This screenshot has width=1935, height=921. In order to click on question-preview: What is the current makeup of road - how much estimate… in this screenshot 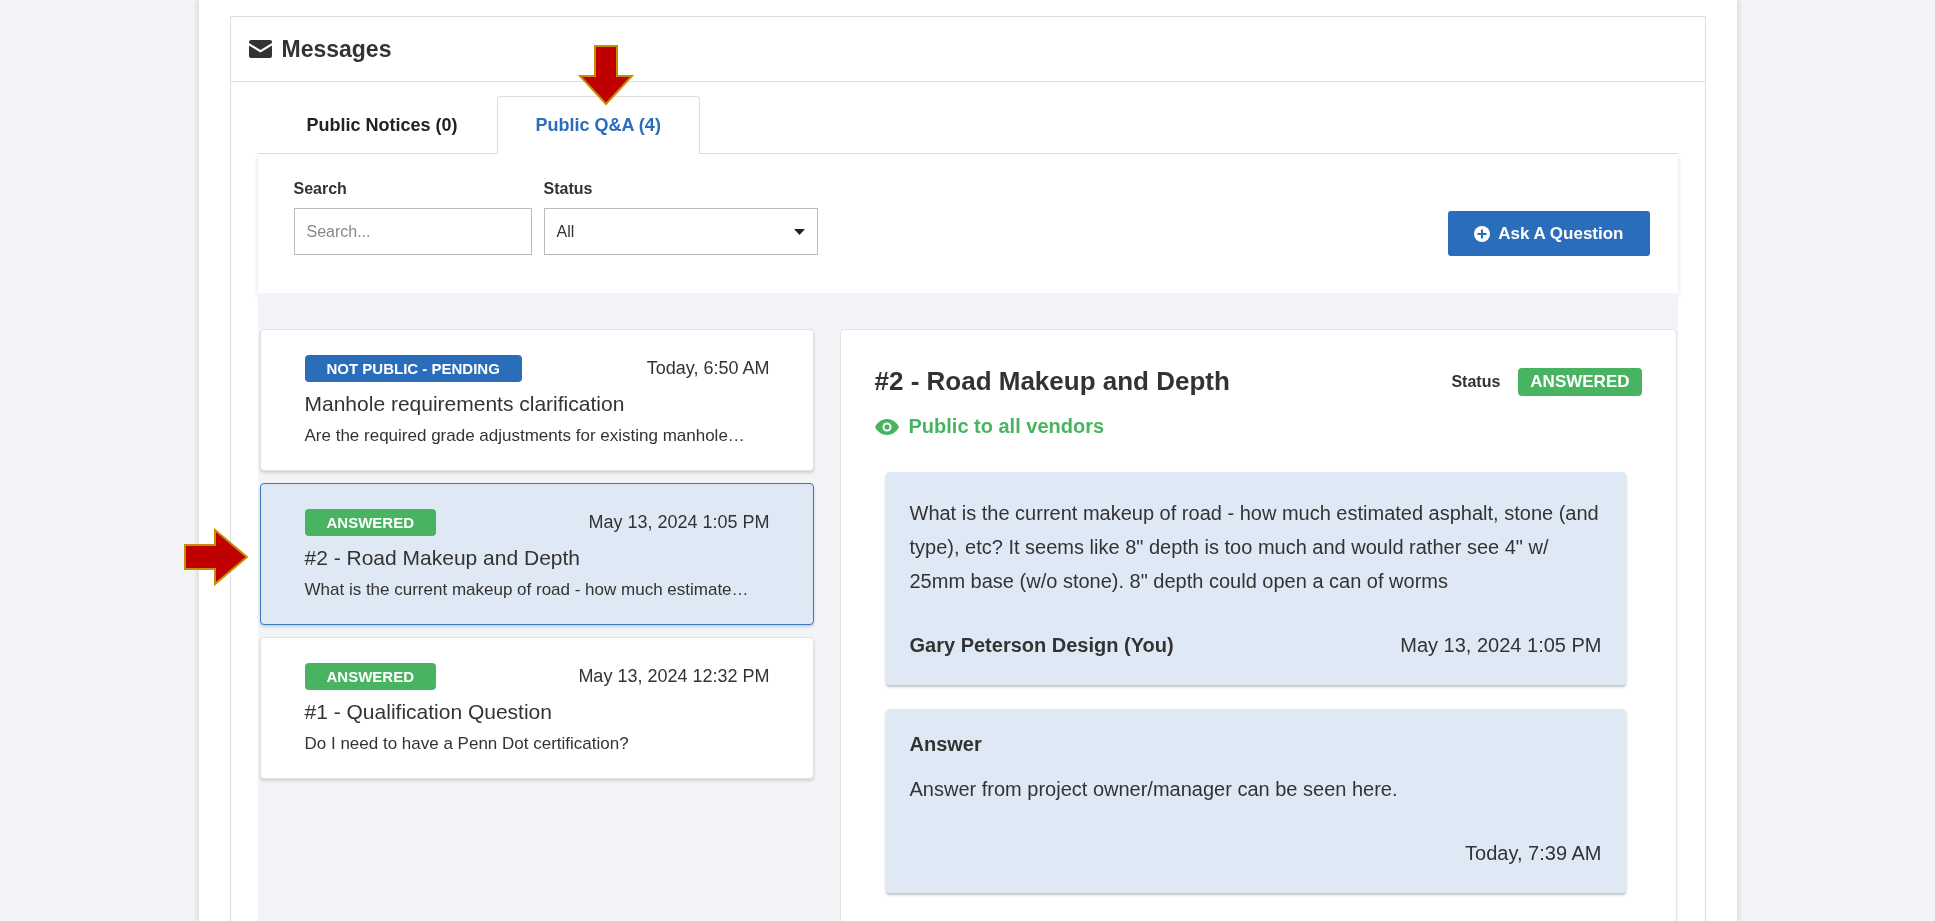, I will do `click(527, 590)`.